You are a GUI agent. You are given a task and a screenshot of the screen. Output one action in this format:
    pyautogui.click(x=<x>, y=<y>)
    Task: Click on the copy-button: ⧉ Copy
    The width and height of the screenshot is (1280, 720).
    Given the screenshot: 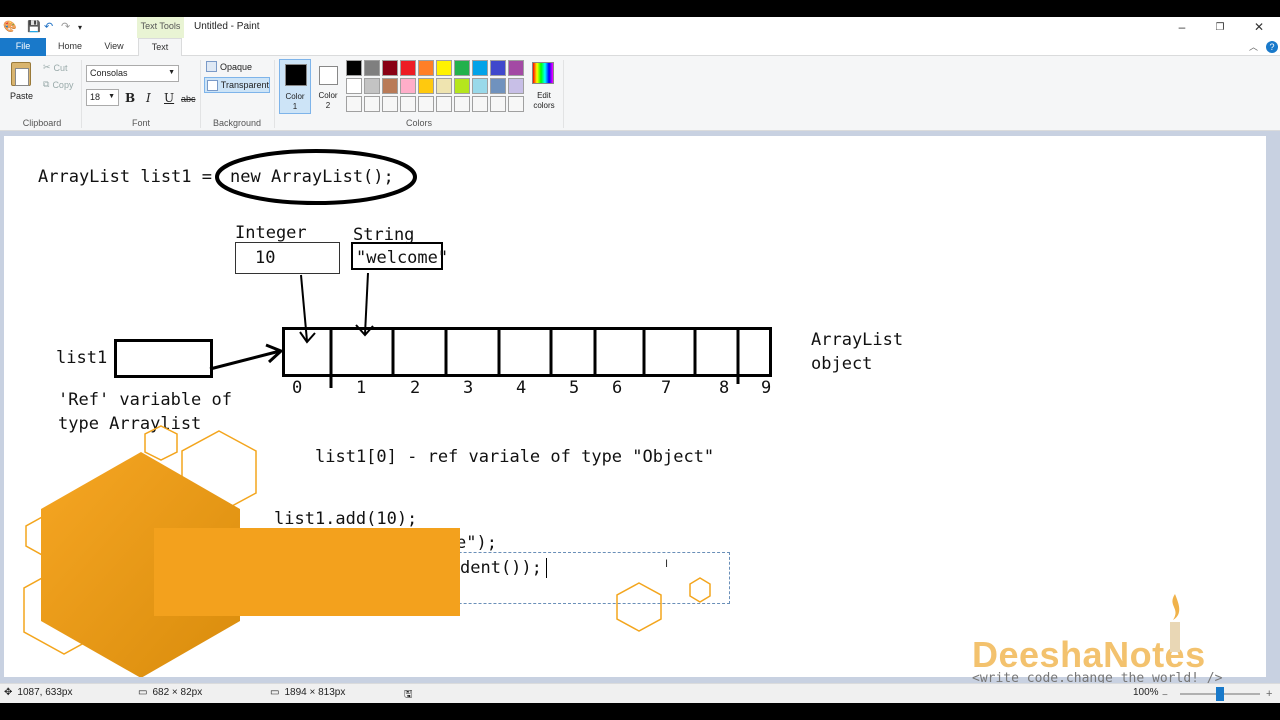 What is the action you would take?
    pyautogui.click(x=58, y=84)
    